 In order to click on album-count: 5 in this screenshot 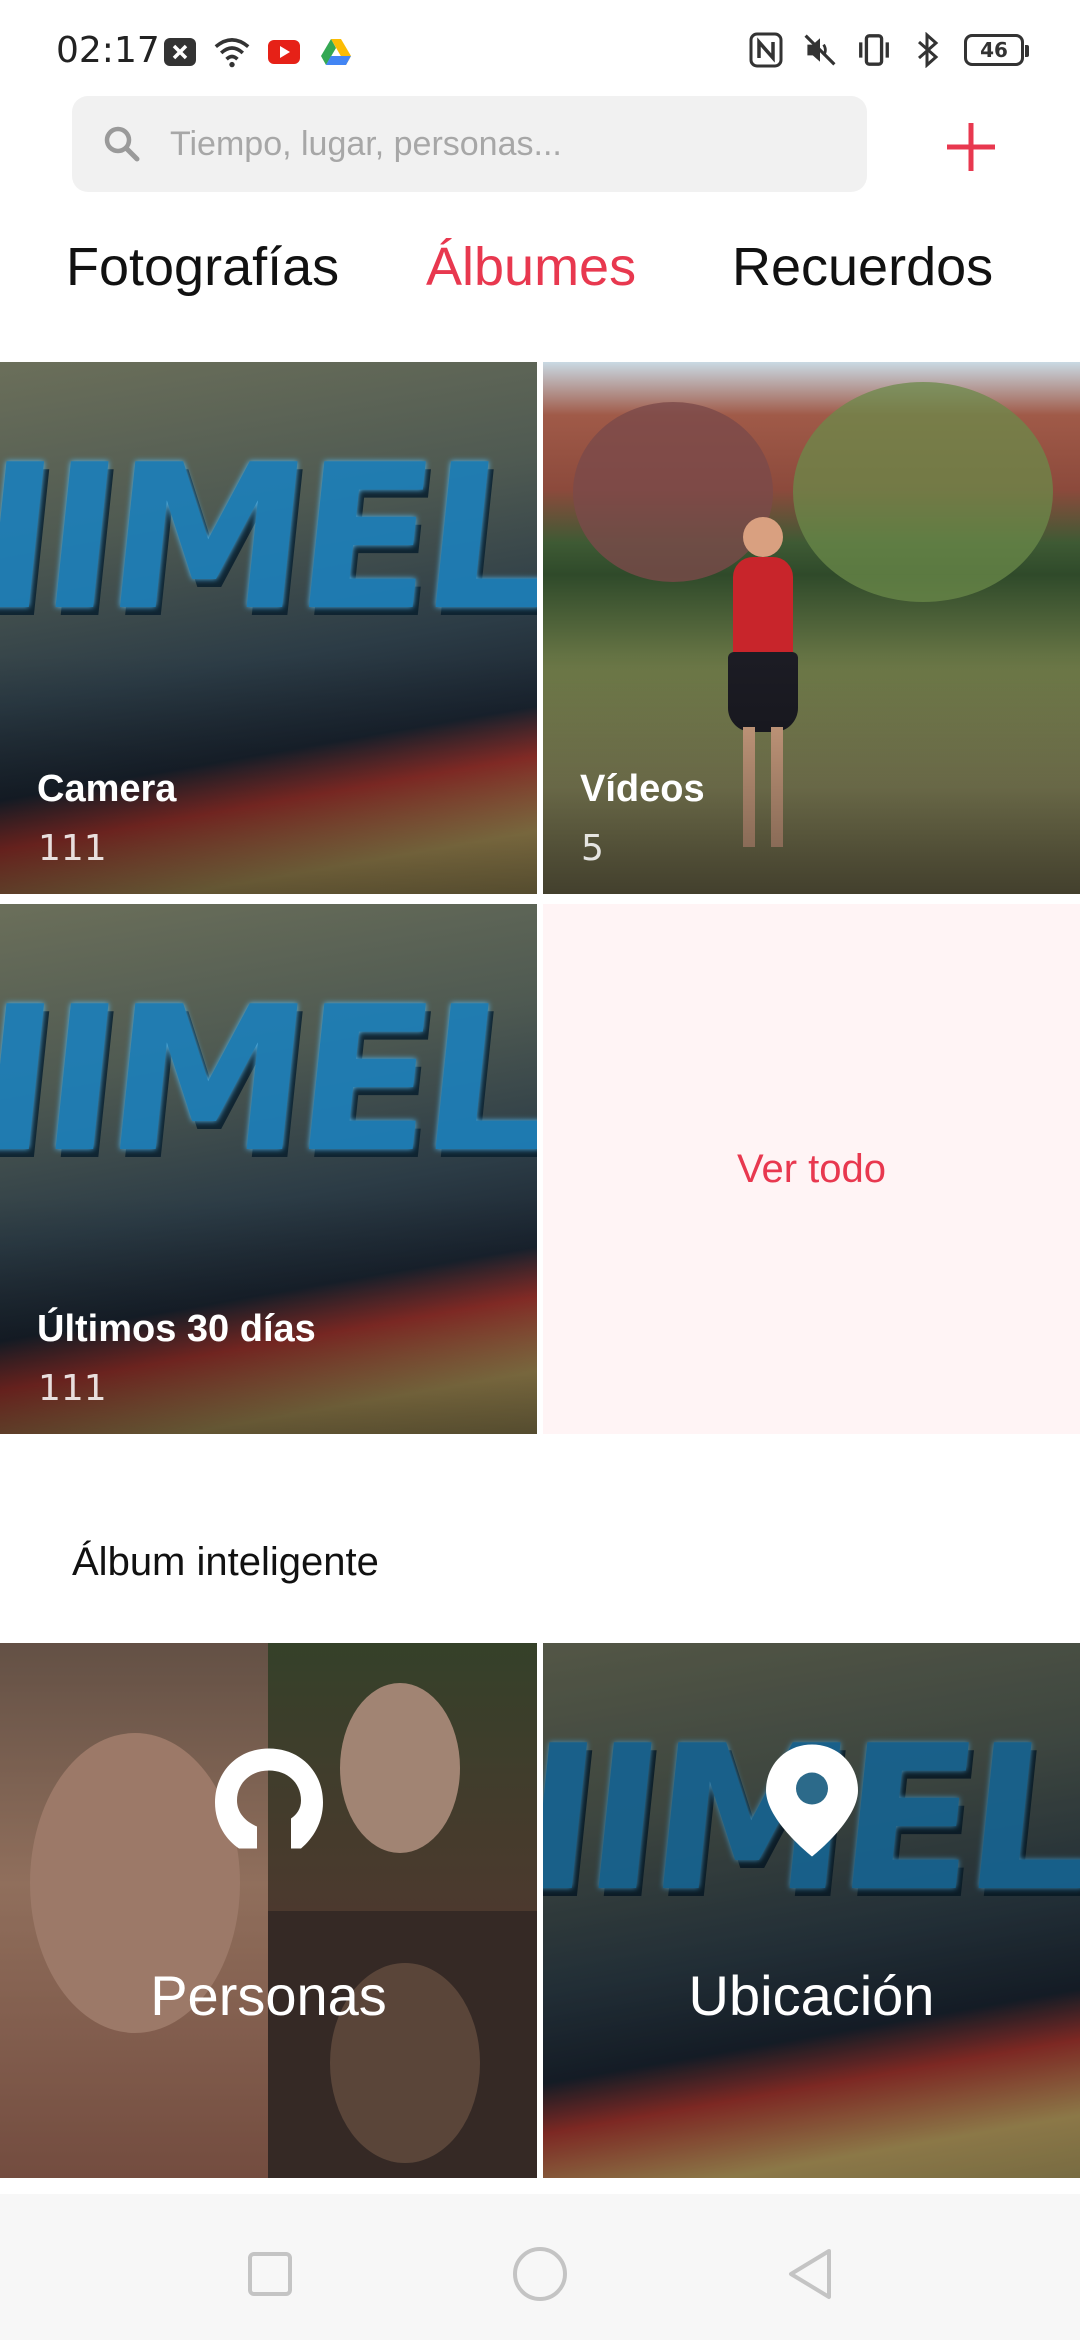, I will do `click(592, 848)`.